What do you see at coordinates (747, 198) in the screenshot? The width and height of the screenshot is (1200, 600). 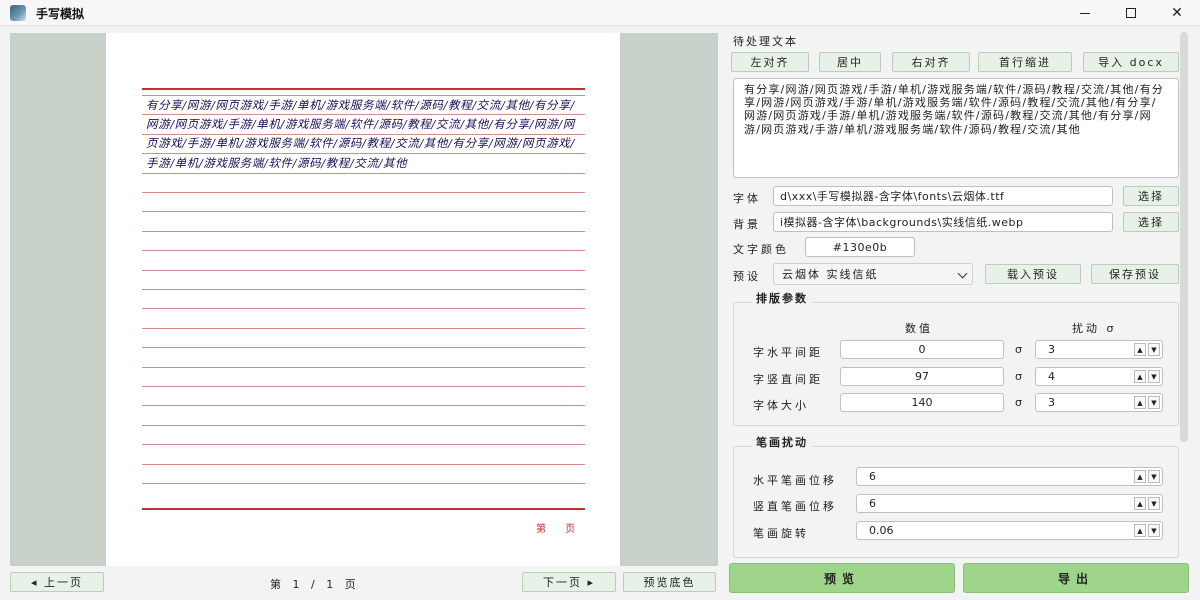 I see `font-label: 字体` at bounding box center [747, 198].